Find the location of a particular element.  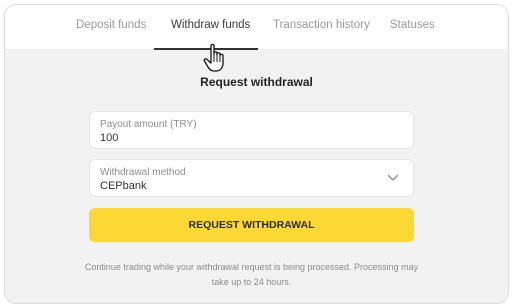

payout-amount-field: Payout amount (TRY) 100 is located at coordinates (251, 130).